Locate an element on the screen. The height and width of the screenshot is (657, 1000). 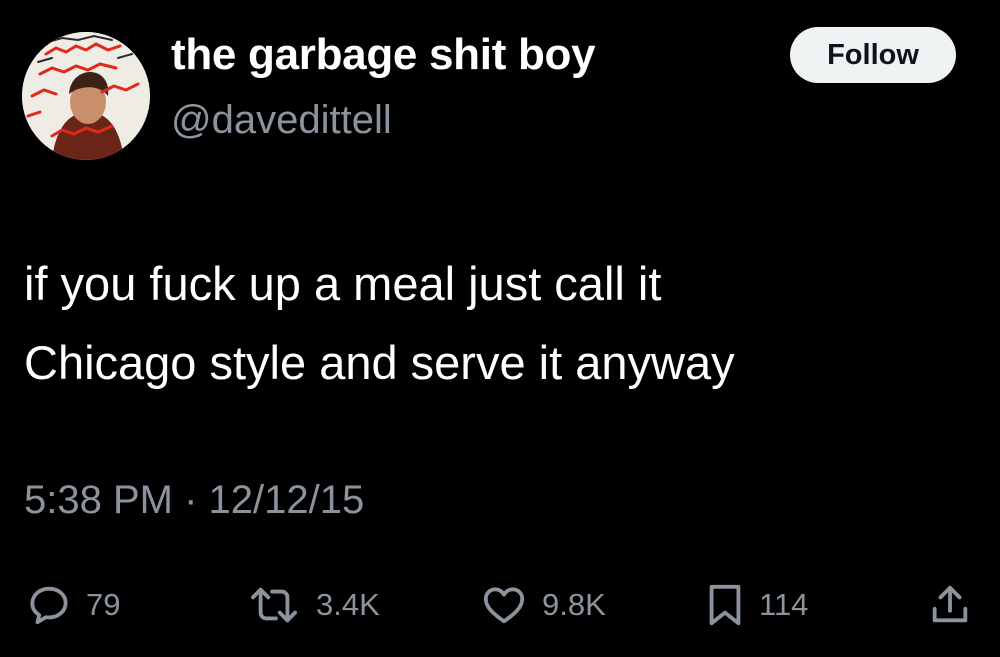
tweet-text-line: if you fuck up a meal just call it is located at coordinates (343, 283).